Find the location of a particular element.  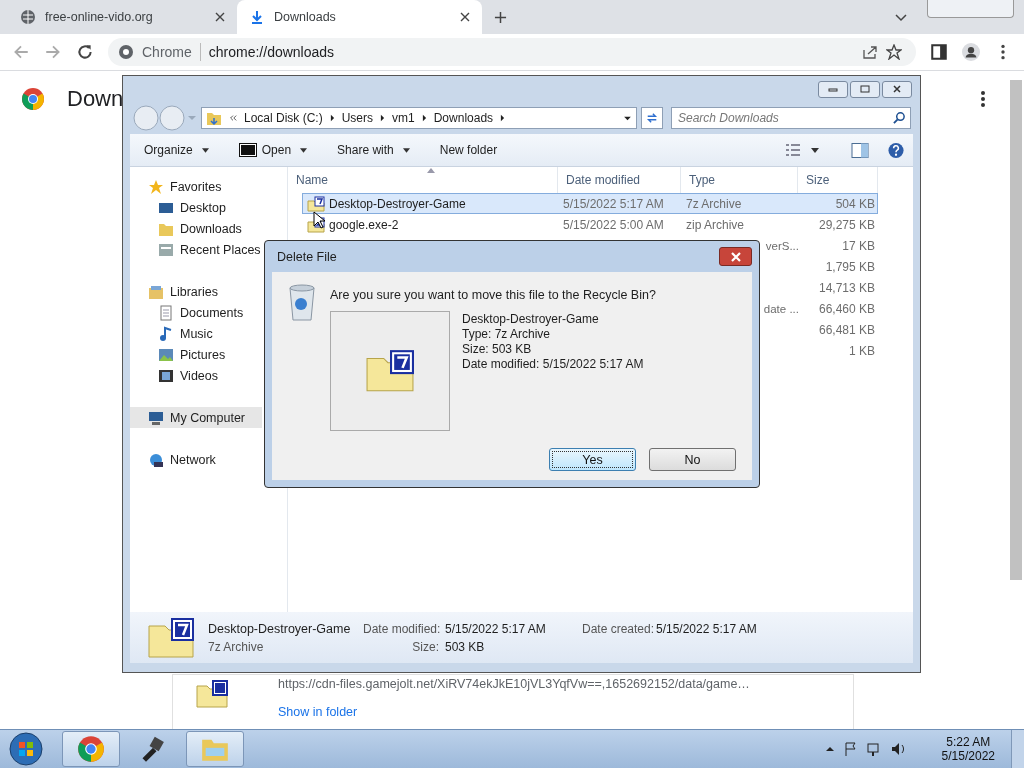

view-options-icon is located at coordinates (802, 150).